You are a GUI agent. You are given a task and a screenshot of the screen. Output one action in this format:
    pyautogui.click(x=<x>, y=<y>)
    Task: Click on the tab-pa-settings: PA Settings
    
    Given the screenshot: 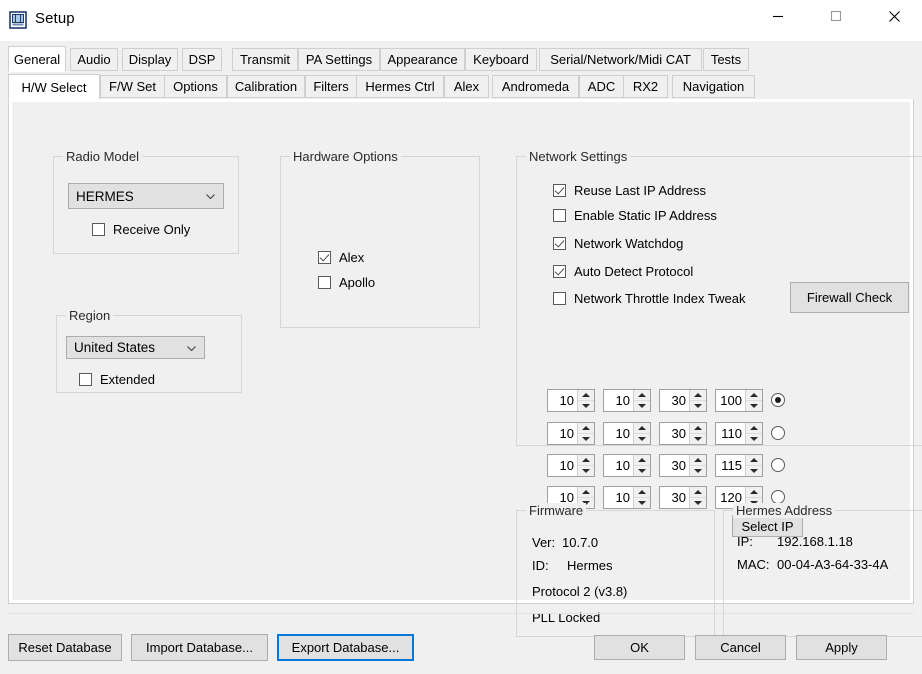 What is the action you would take?
    pyautogui.click(x=339, y=59)
    